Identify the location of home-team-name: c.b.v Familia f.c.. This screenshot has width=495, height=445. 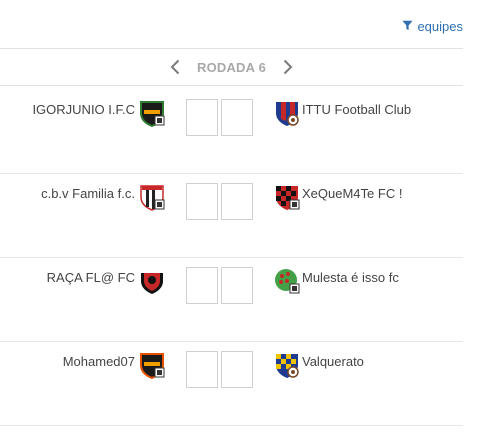
(88, 193).